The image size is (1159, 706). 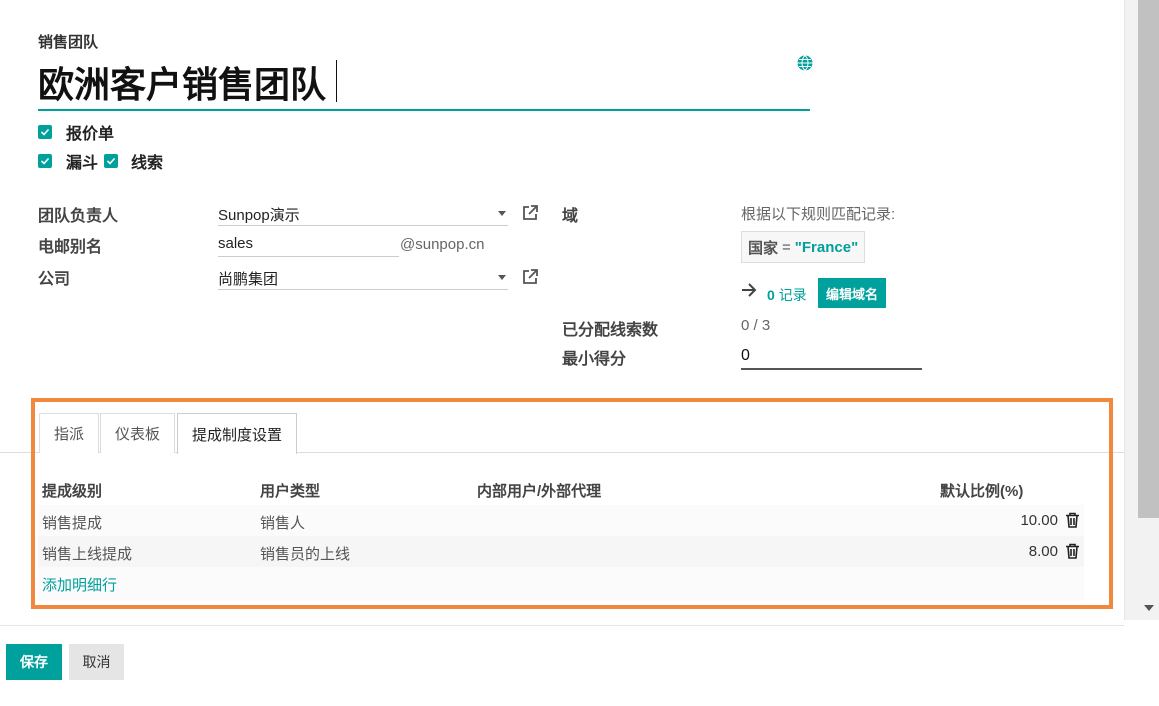 What do you see at coordinates (805, 63) in the screenshot?
I see `globe-icon` at bounding box center [805, 63].